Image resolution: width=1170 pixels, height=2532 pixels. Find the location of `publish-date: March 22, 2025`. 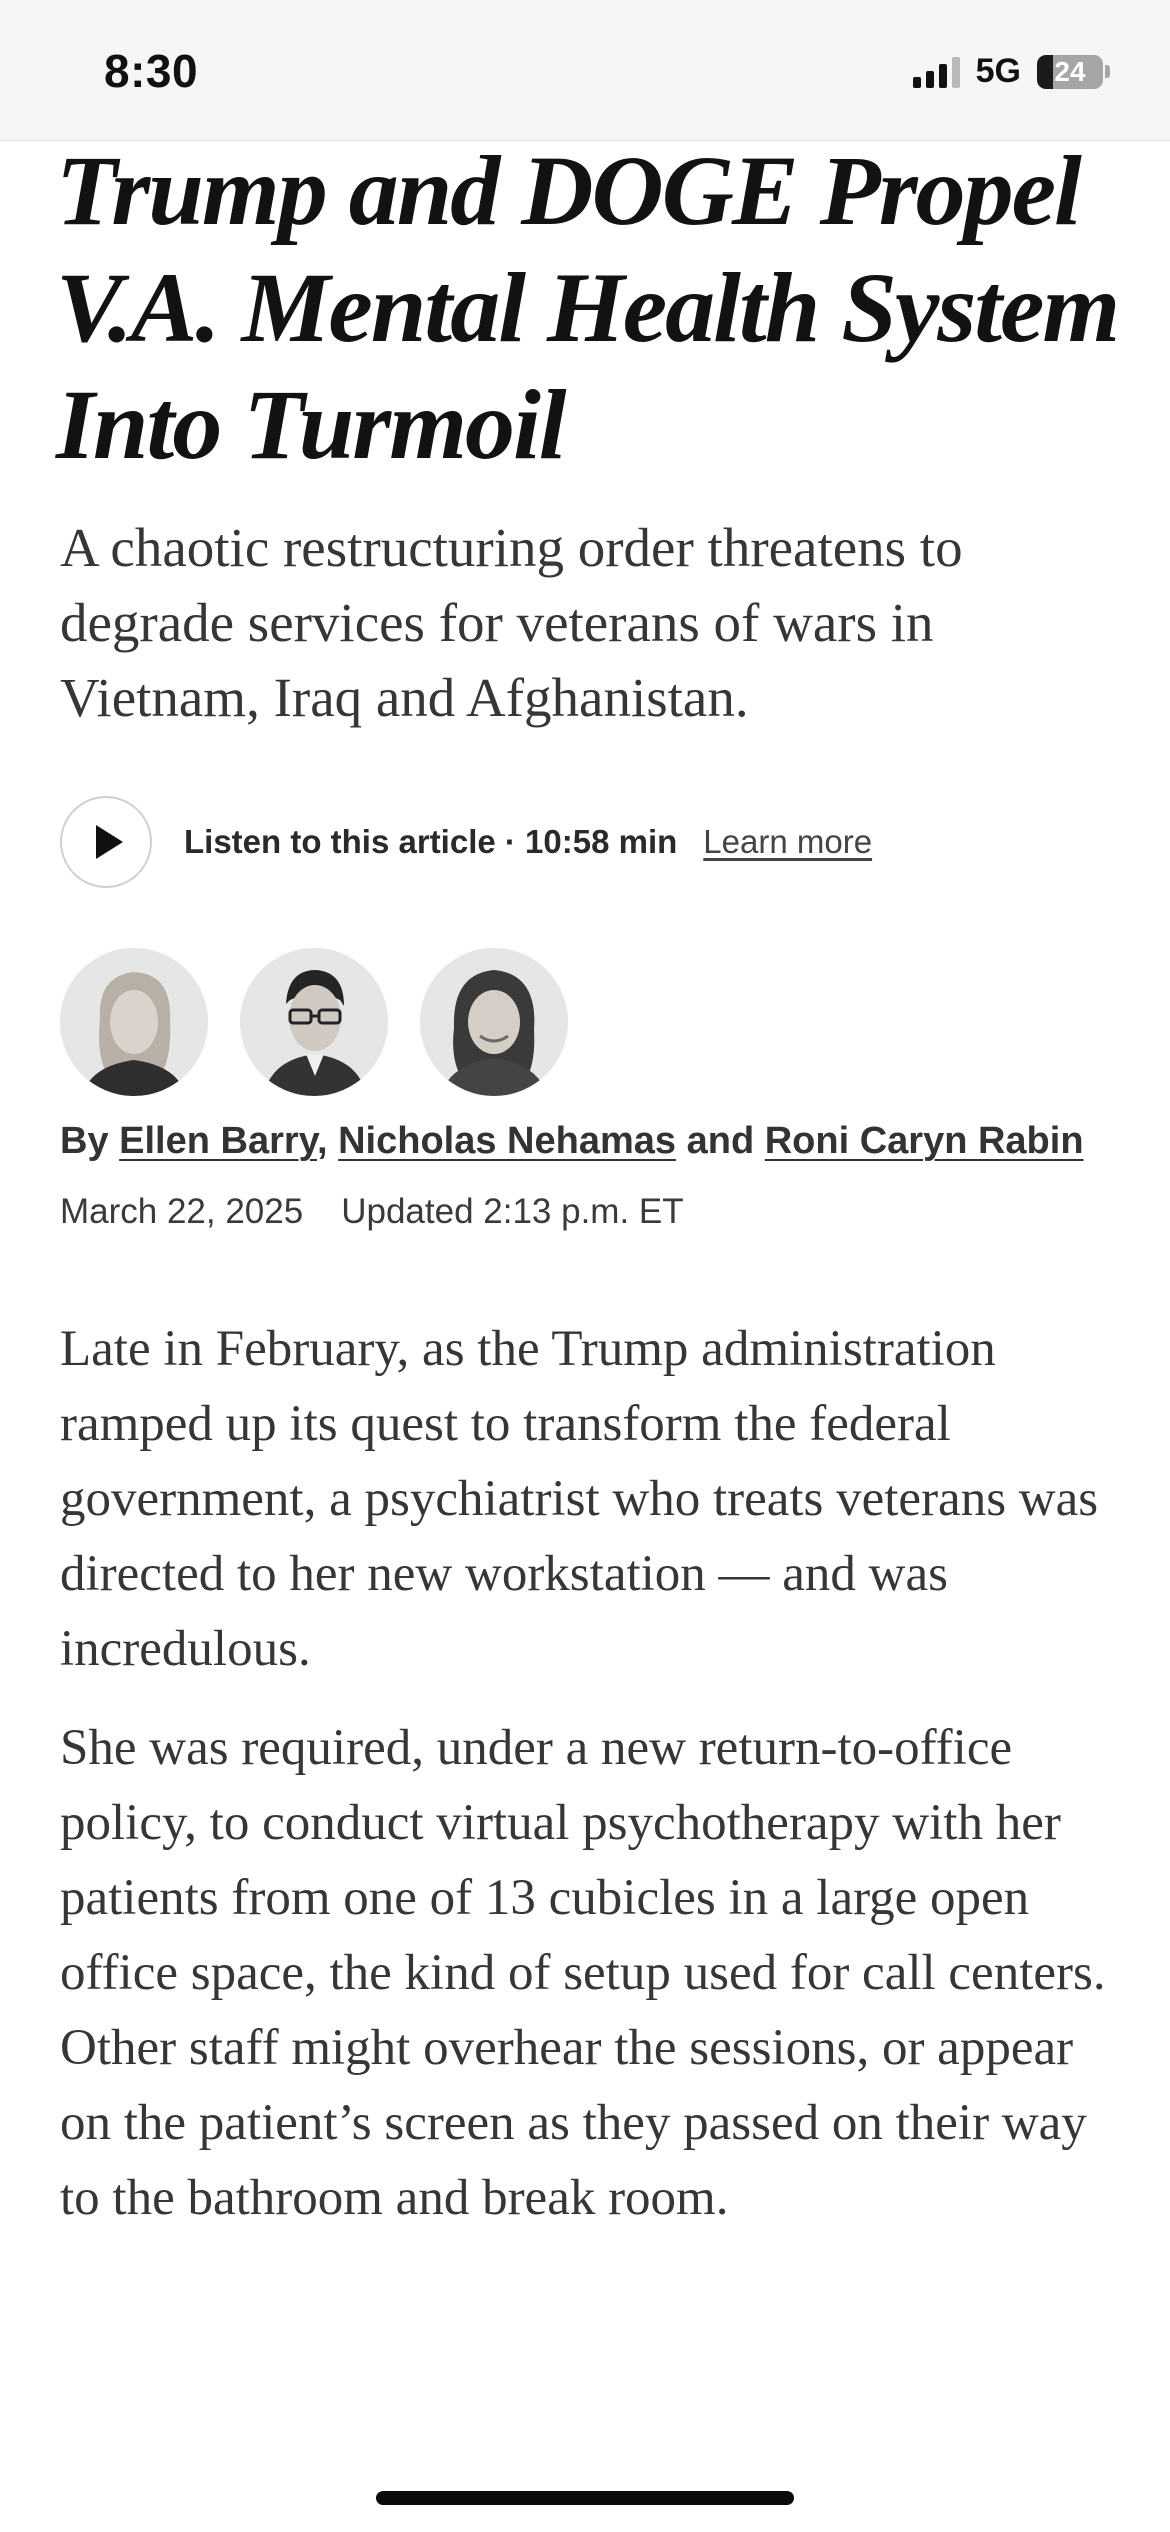

publish-date: March 22, 2025 is located at coordinates (182, 1211).